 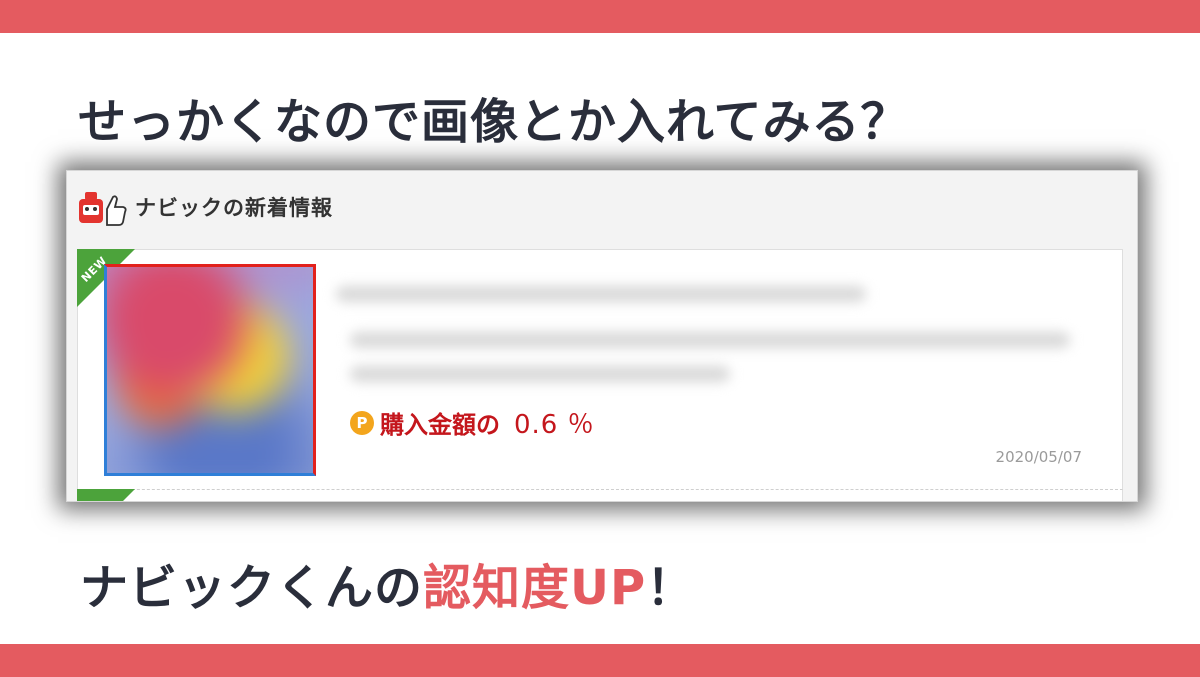 What do you see at coordinates (362, 422) in the screenshot?
I see `point-icon: P` at bounding box center [362, 422].